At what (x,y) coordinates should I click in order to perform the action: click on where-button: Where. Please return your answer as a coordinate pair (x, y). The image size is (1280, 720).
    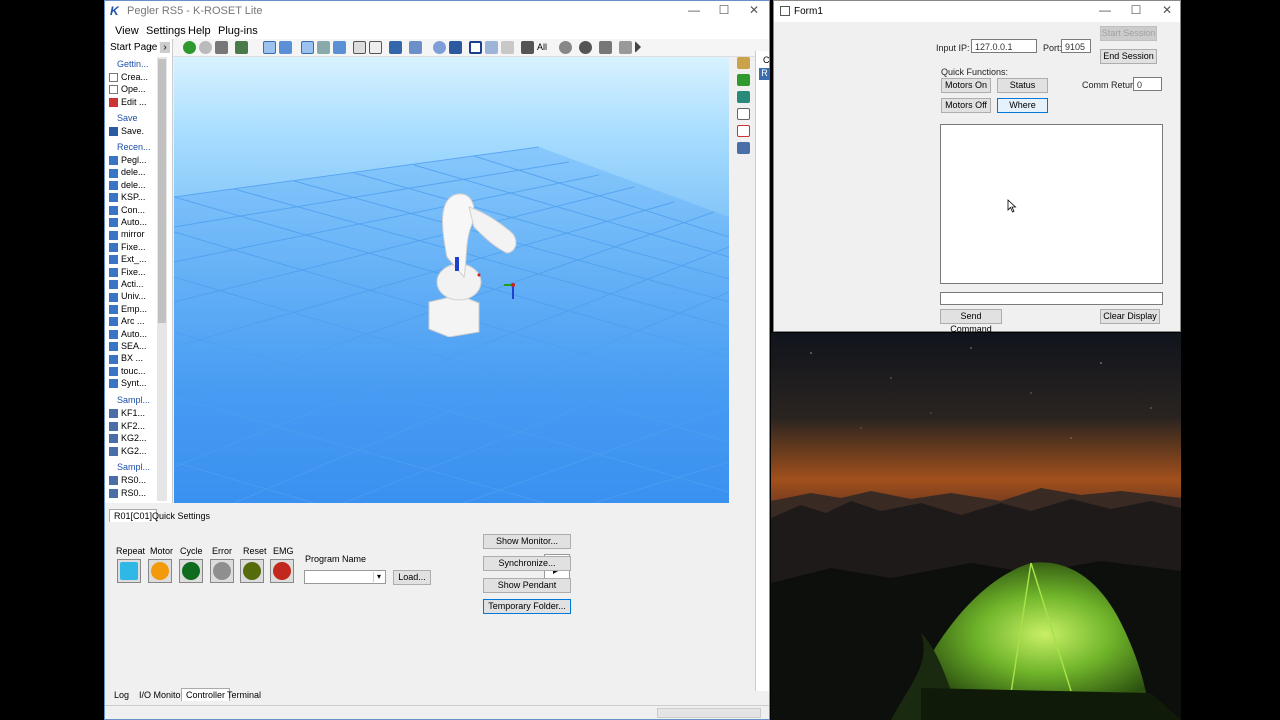
    Looking at the image, I should click on (1022, 105).